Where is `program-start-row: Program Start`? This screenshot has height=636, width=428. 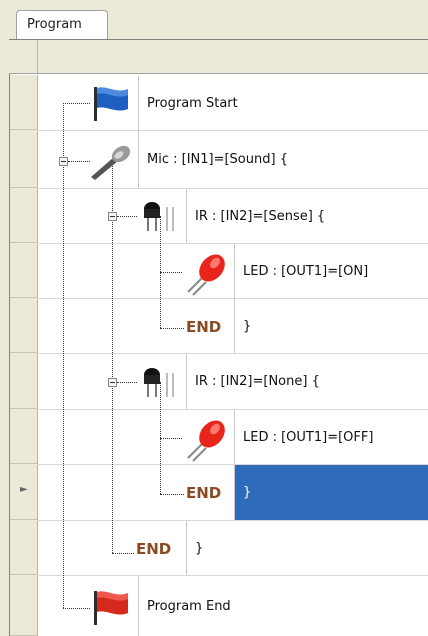
program-start-row: Program Start is located at coordinates (283, 103).